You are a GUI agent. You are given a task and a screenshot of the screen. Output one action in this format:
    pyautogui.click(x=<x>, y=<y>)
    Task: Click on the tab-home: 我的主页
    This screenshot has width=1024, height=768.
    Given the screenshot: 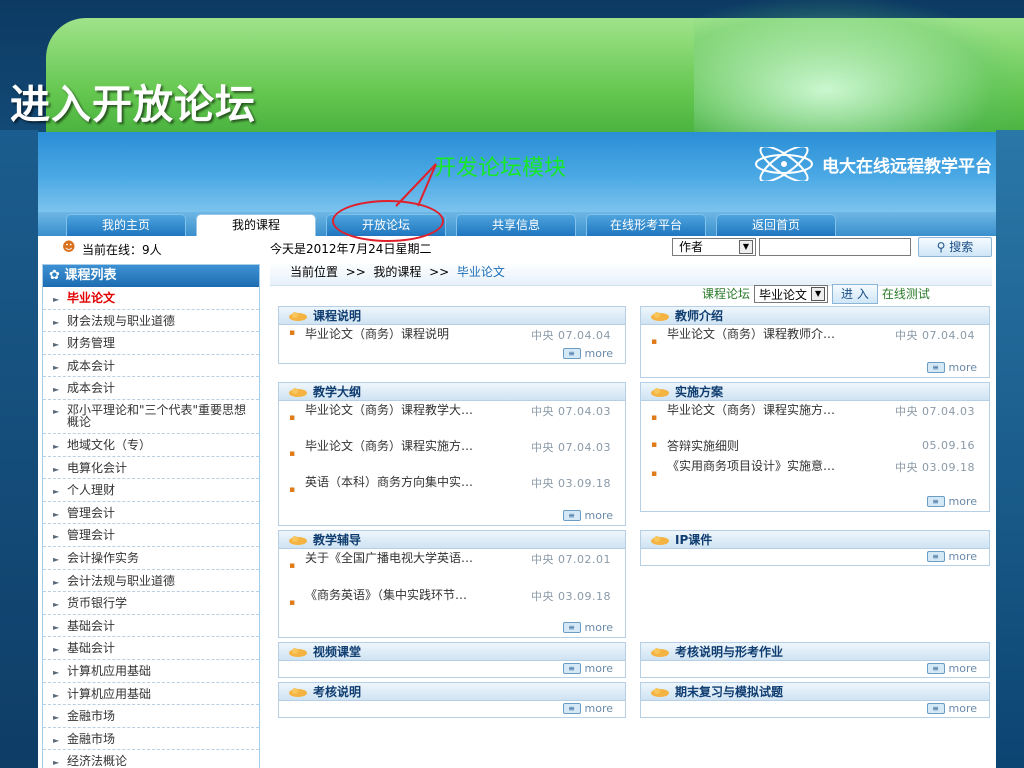 What is the action you would take?
    pyautogui.click(x=126, y=225)
    